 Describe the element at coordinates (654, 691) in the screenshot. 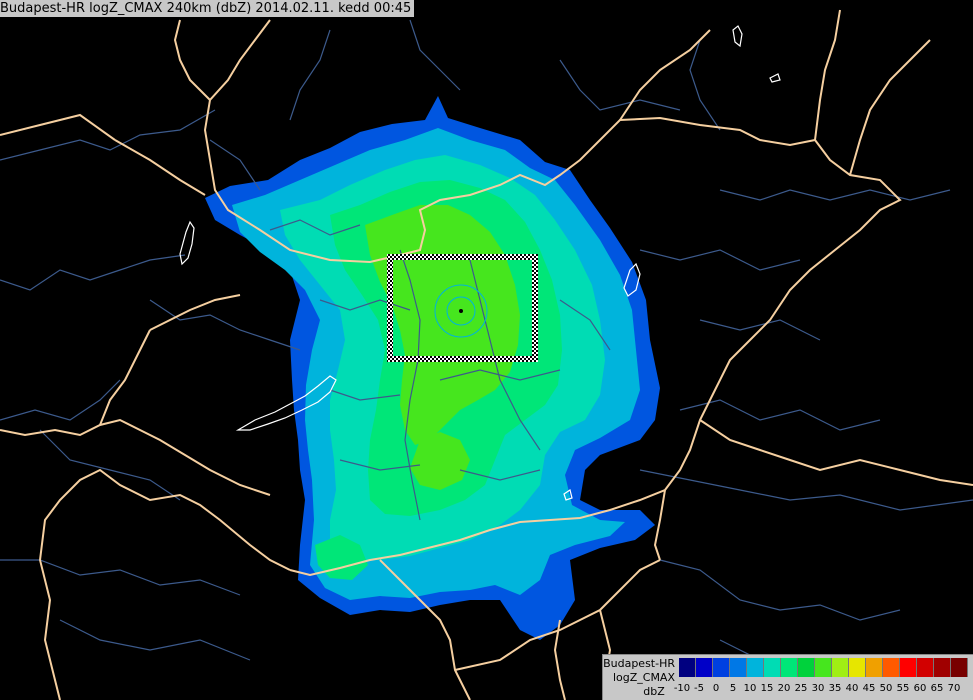

I see `legend-label-unit: dbZ` at that location.